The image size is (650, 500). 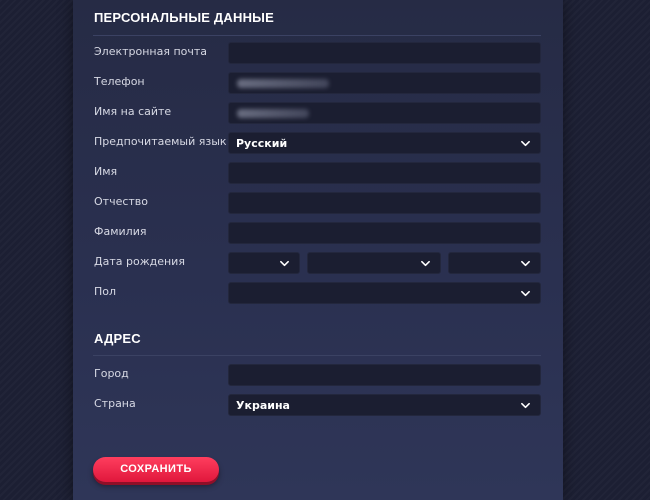 What do you see at coordinates (384, 375) in the screenshot?
I see `city-field` at bounding box center [384, 375].